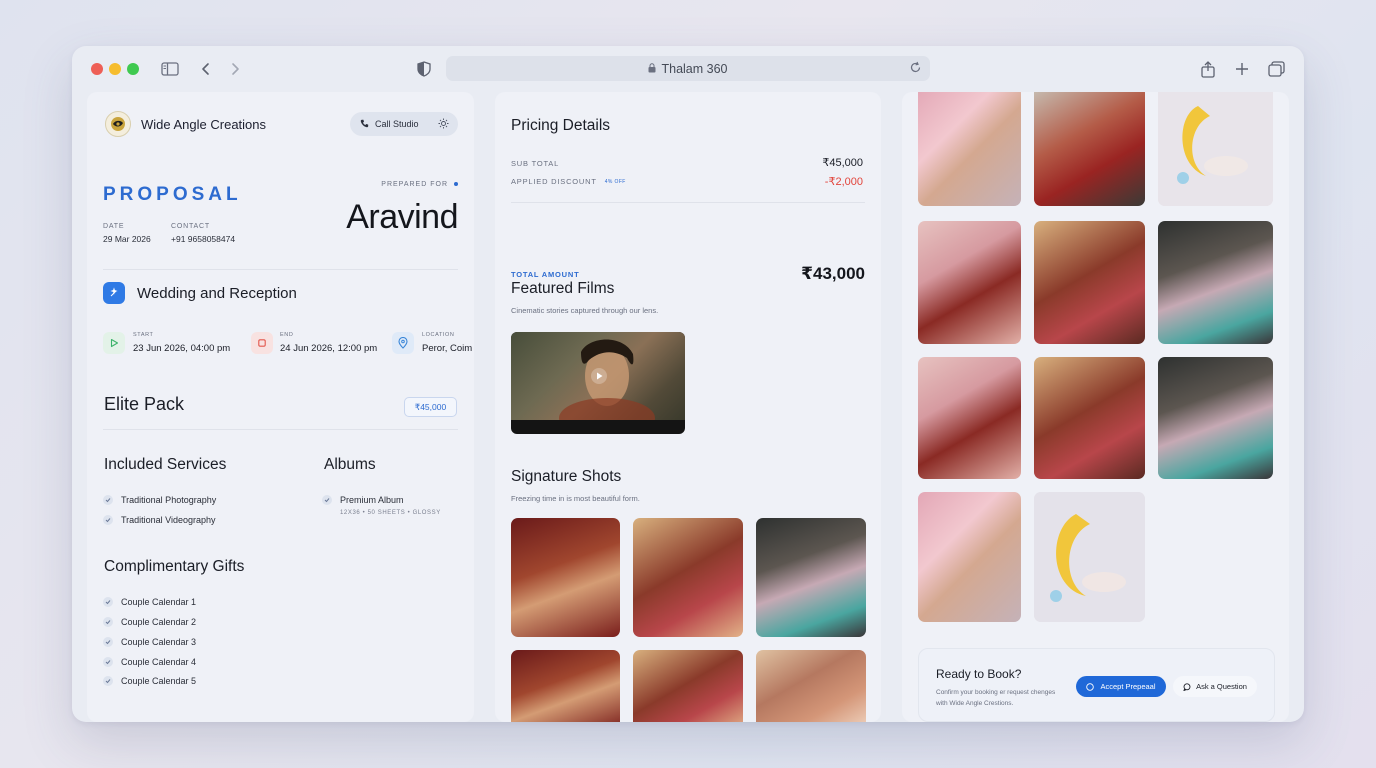 The width and height of the screenshot is (1376, 768). I want to click on discount-chip: 4% OFF, so click(615, 182).